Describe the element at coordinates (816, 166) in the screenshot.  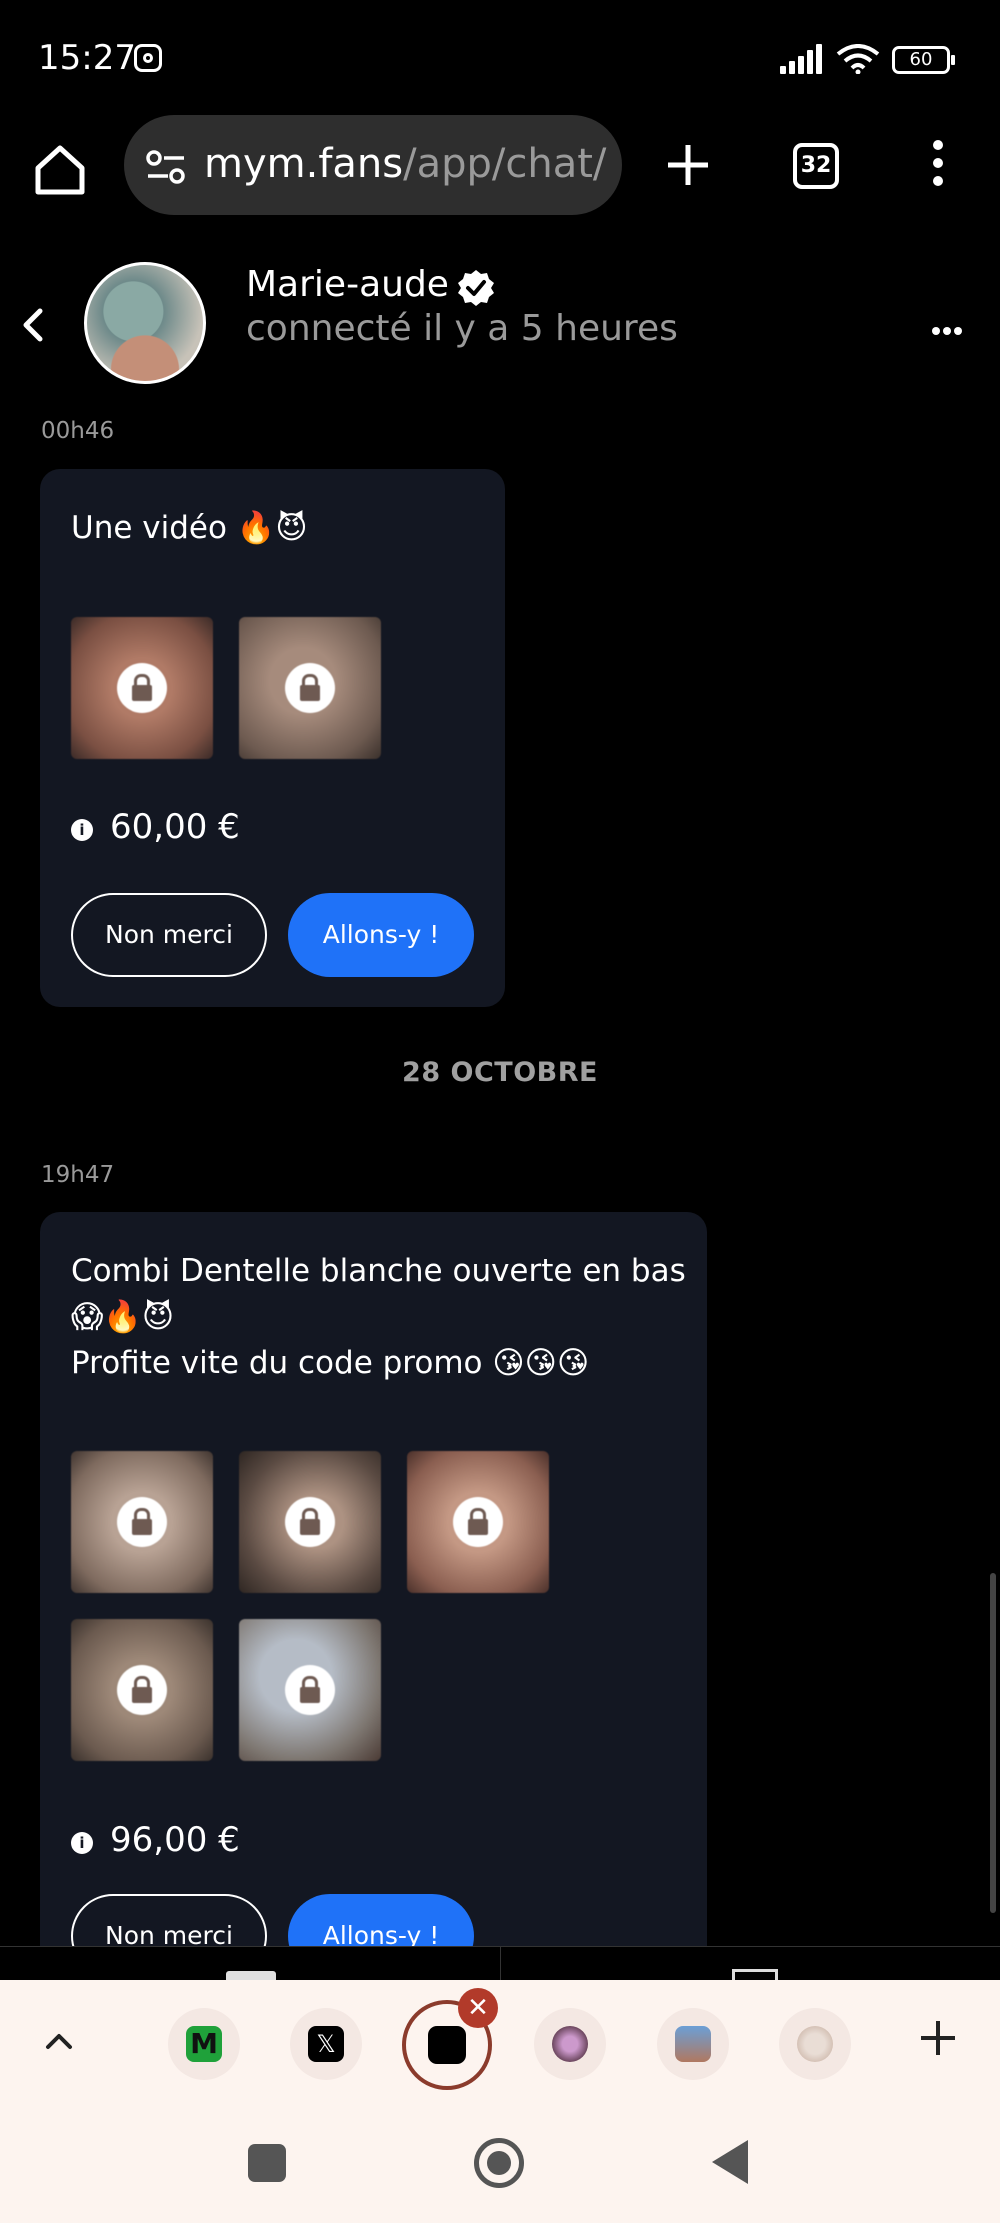
I see `tab-switcher-button: 32` at that location.